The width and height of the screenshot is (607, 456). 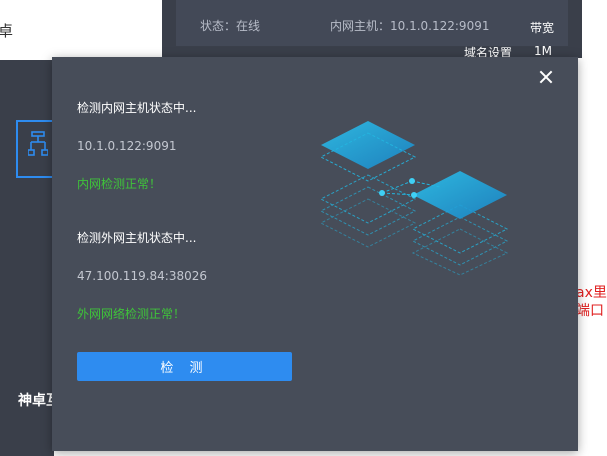 I want to click on background-sidebar-panel: 神卓互, so click(x=30, y=258).